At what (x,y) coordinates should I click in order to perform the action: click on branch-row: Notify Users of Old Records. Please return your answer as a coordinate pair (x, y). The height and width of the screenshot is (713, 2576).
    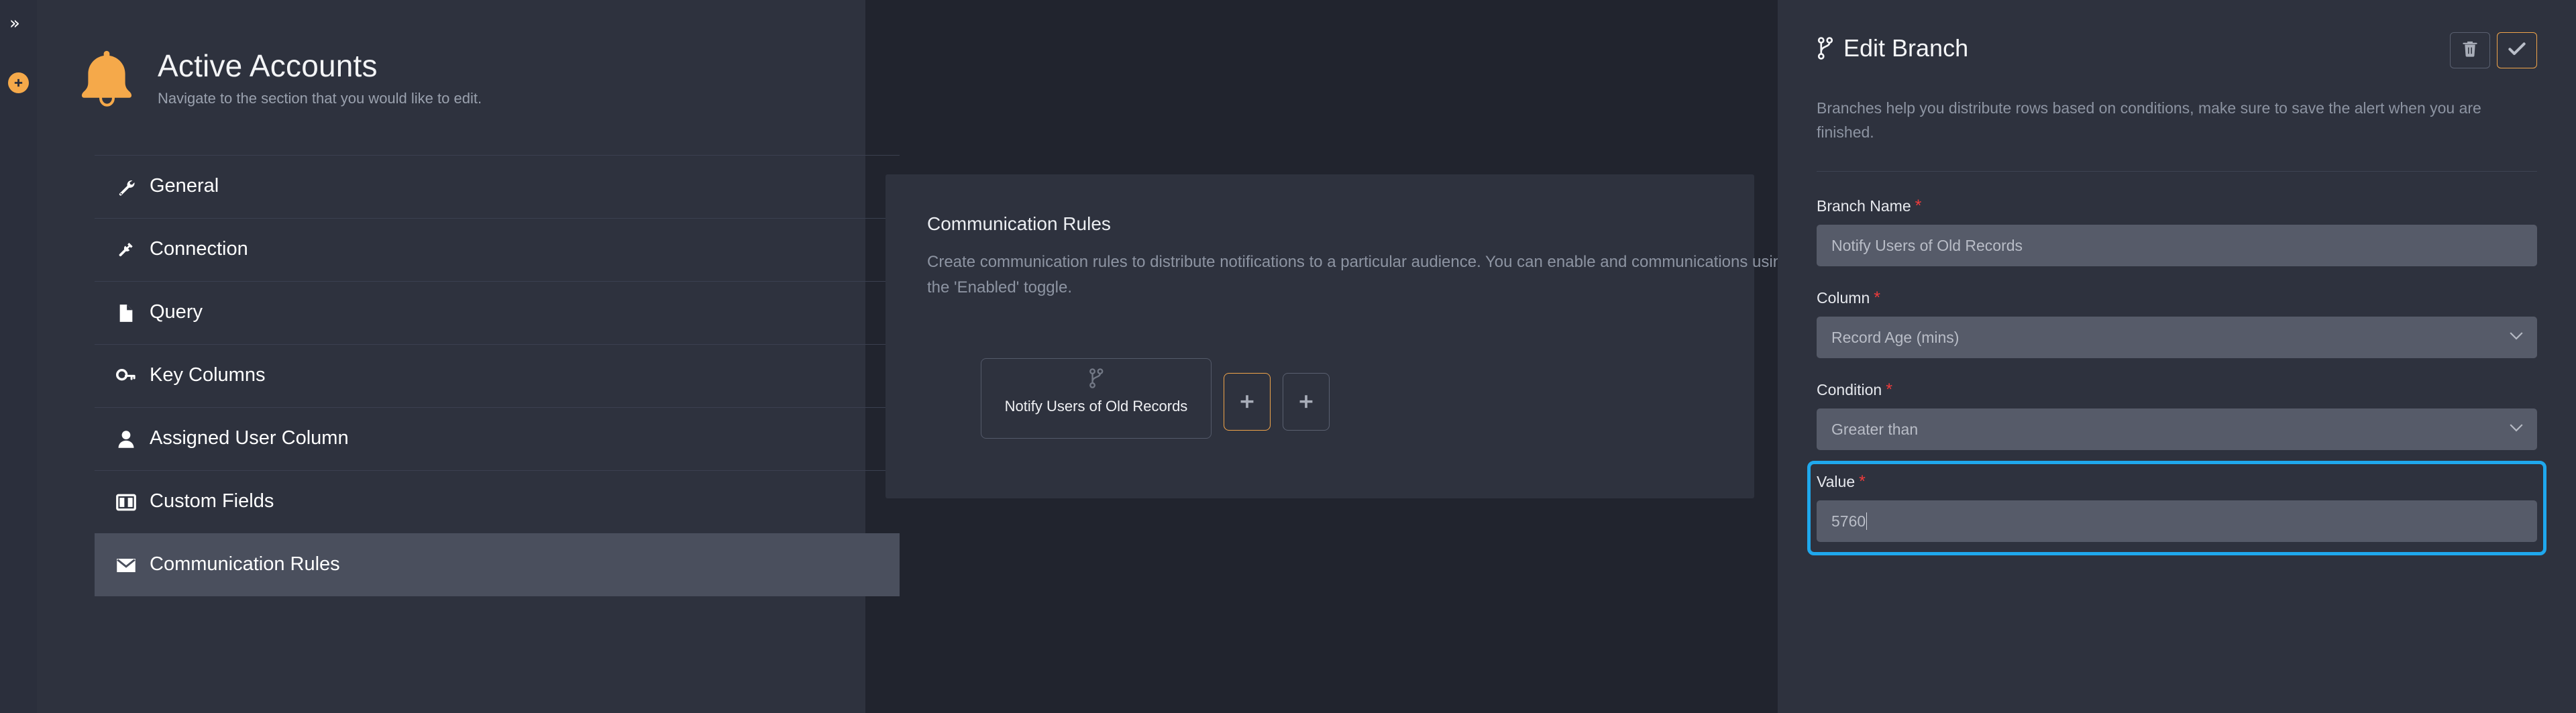
    Looking at the image, I should click on (1320, 398).